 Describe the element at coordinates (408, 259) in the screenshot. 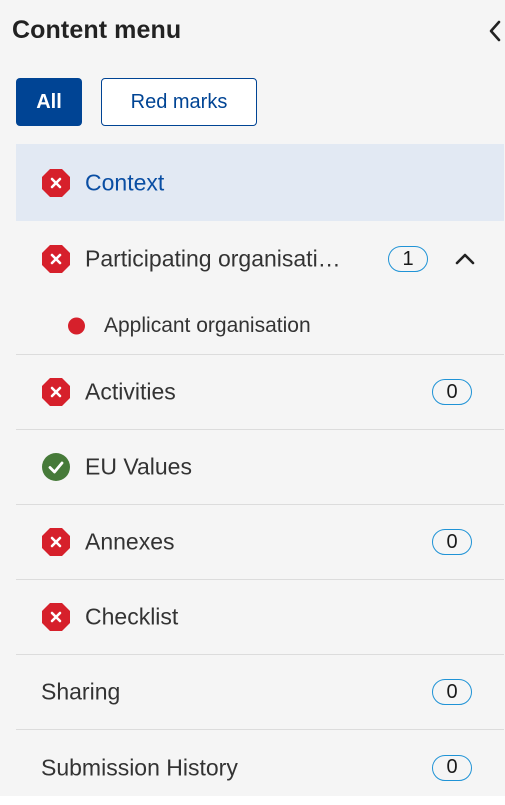

I see `count-badge: 1` at that location.